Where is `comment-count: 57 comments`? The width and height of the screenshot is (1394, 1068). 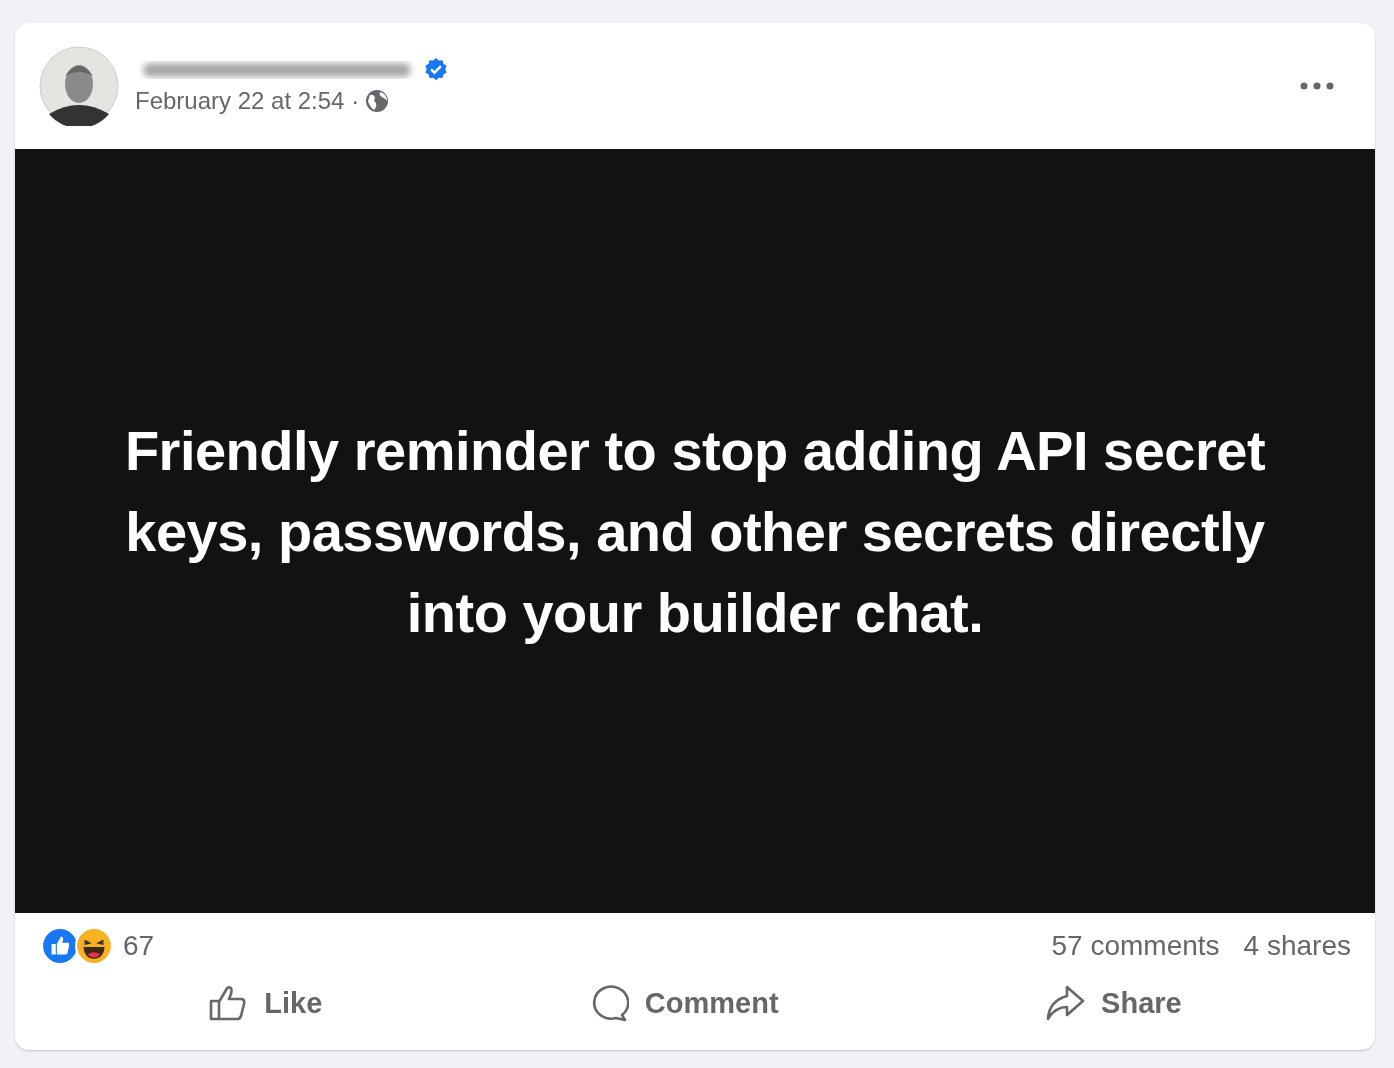
comment-count: 57 comments is located at coordinates (1135, 946).